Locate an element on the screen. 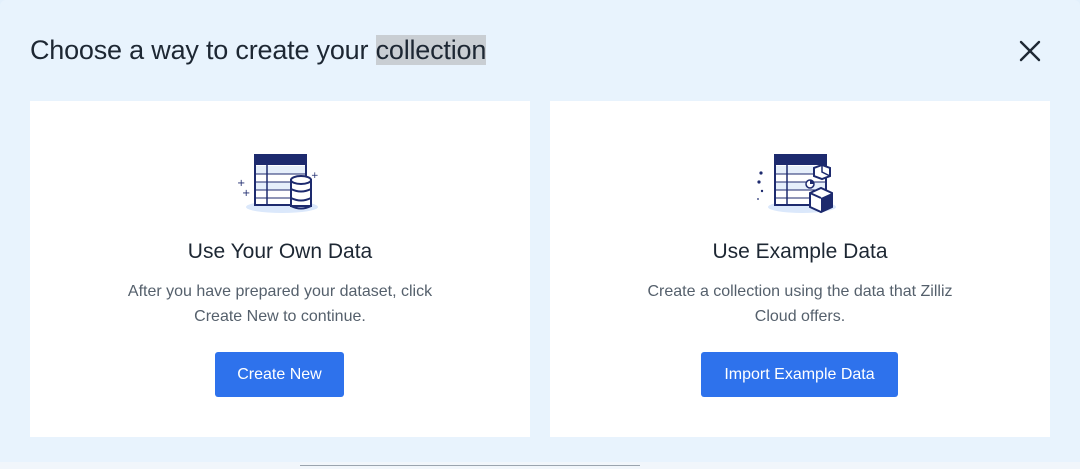 The width and height of the screenshot is (1080, 469). underlying-page-edge is located at coordinates (540, 465).